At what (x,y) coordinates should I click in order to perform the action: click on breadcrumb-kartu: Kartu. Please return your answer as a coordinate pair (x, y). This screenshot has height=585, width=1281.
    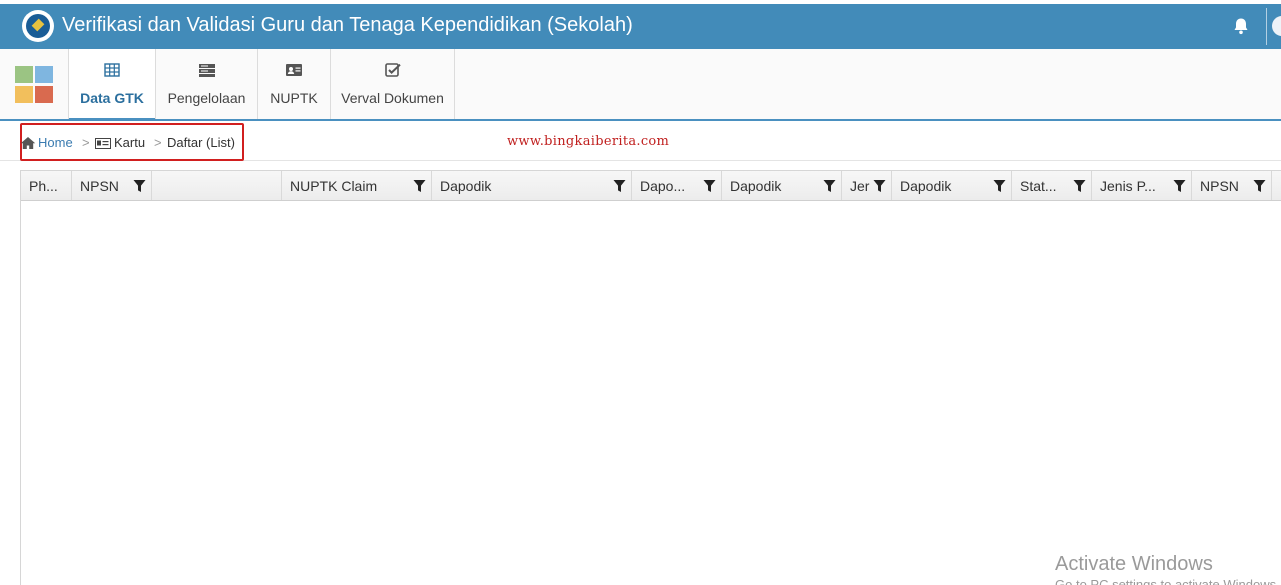
    Looking at the image, I should click on (129, 142).